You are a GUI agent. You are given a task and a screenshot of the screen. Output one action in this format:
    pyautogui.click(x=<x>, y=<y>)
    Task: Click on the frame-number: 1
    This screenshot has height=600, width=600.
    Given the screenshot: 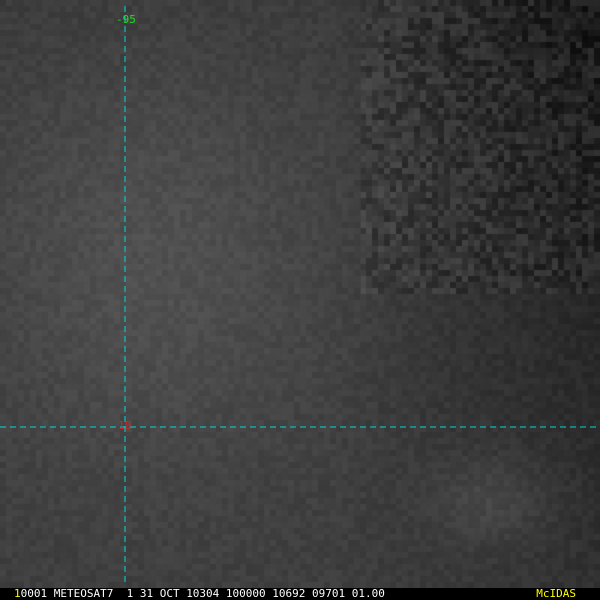 What is the action you would take?
    pyautogui.click(x=17, y=593)
    